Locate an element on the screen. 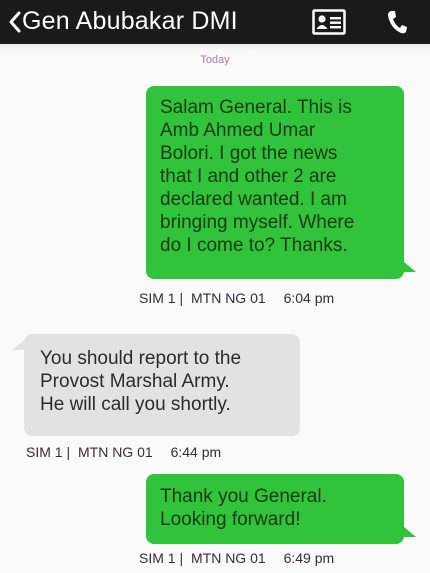 This screenshot has height=573, width=430. message-meta: SIM 1 | MTN NG 01 6:04 pm is located at coordinates (236, 298).